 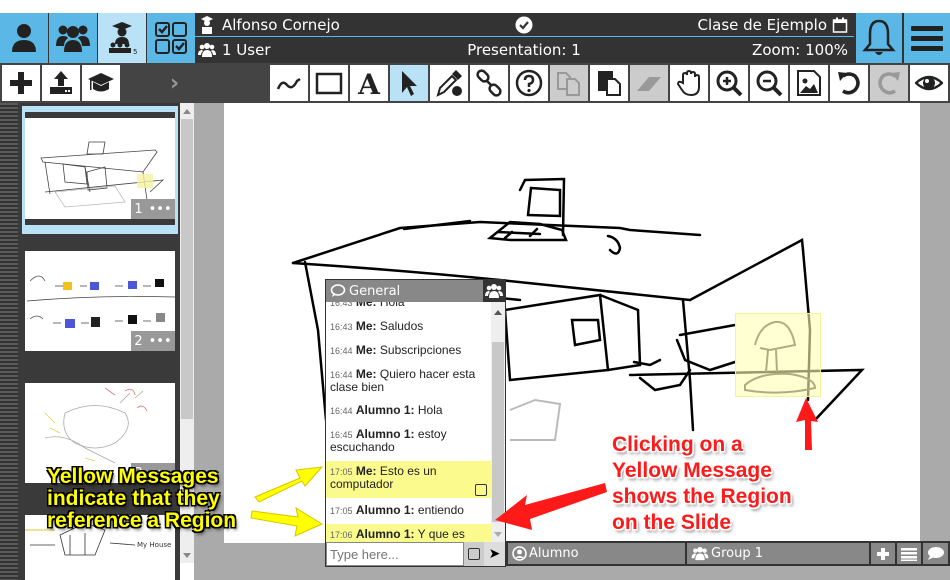 What do you see at coordinates (778, 553) in the screenshot?
I see `group-indicator: Group 1` at bounding box center [778, 553].